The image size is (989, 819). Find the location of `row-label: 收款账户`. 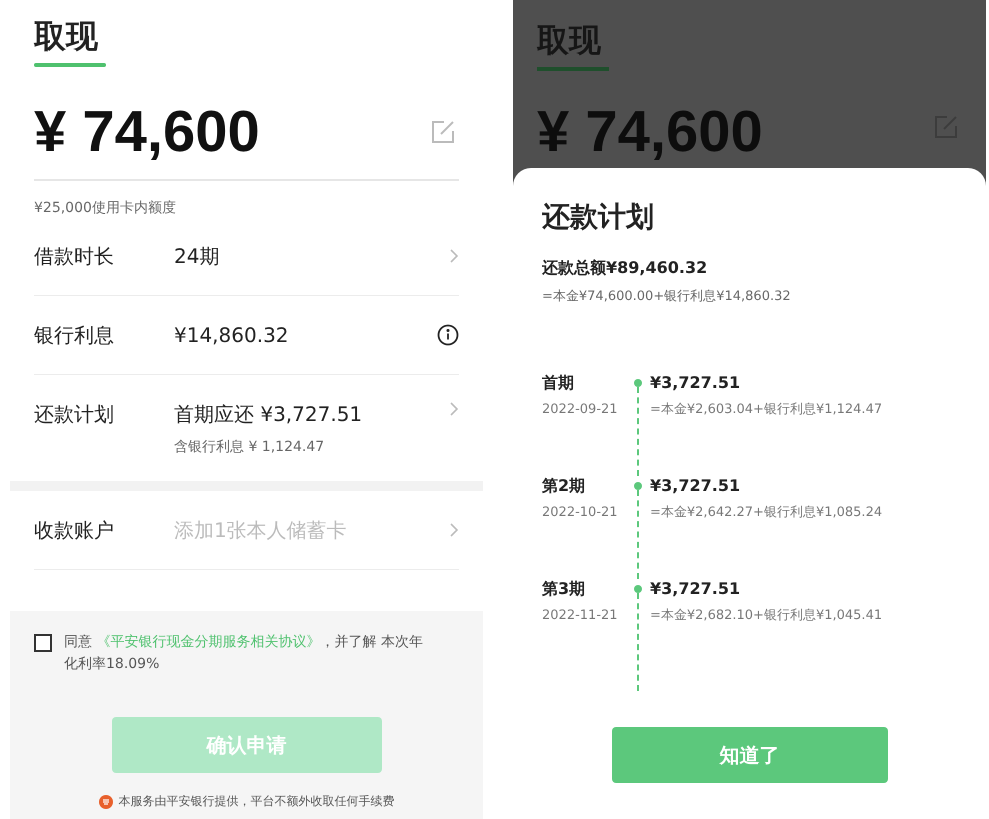

row-label: 收款账户 is located at coordinates (74, 530).